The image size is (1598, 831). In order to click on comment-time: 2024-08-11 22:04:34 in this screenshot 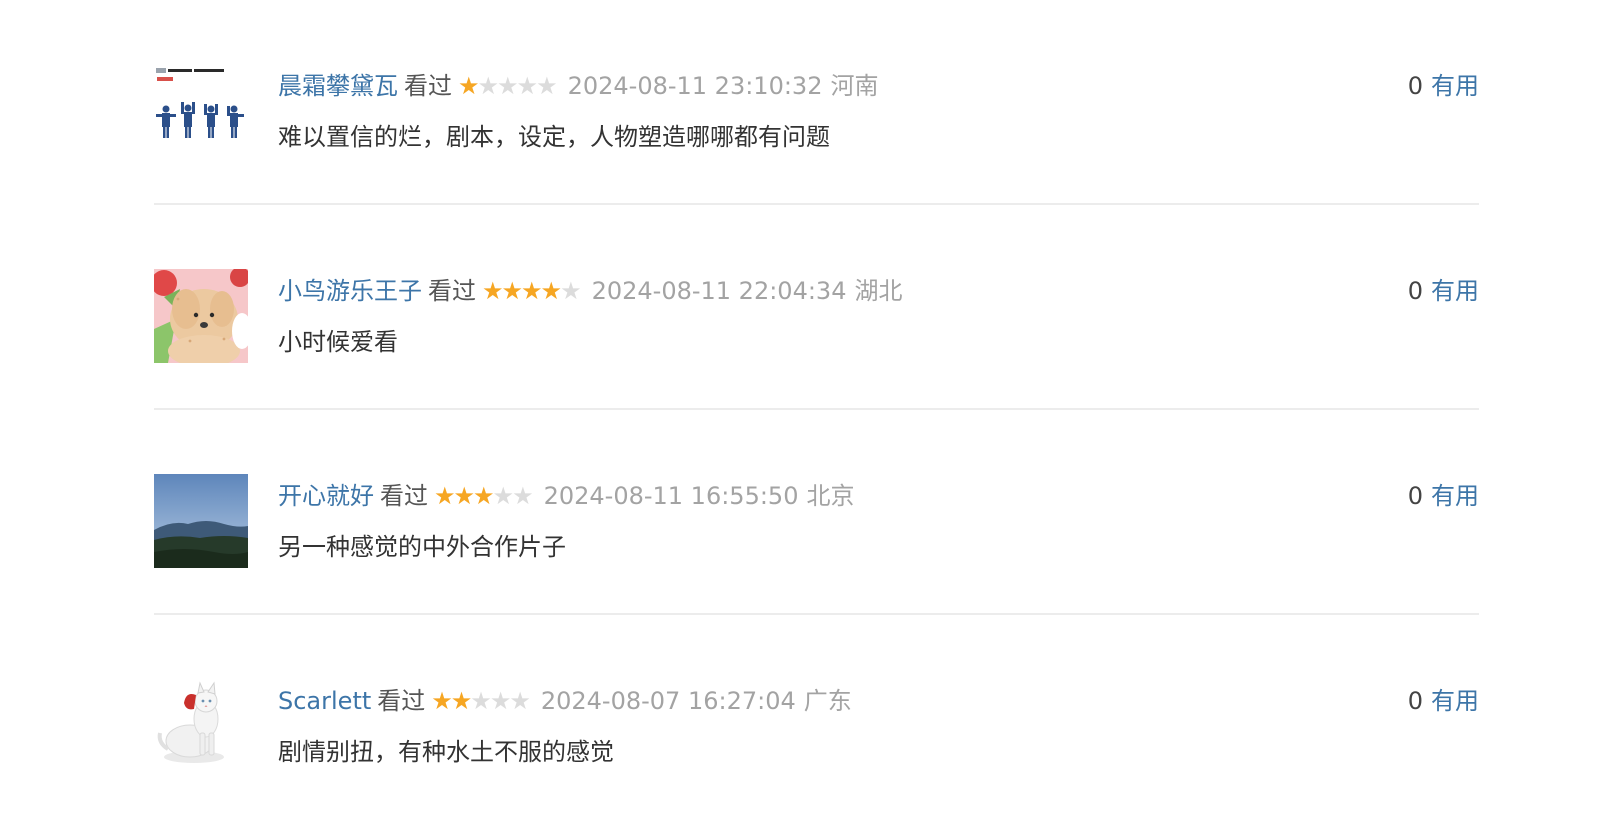, I will do `click(719, 291)`.